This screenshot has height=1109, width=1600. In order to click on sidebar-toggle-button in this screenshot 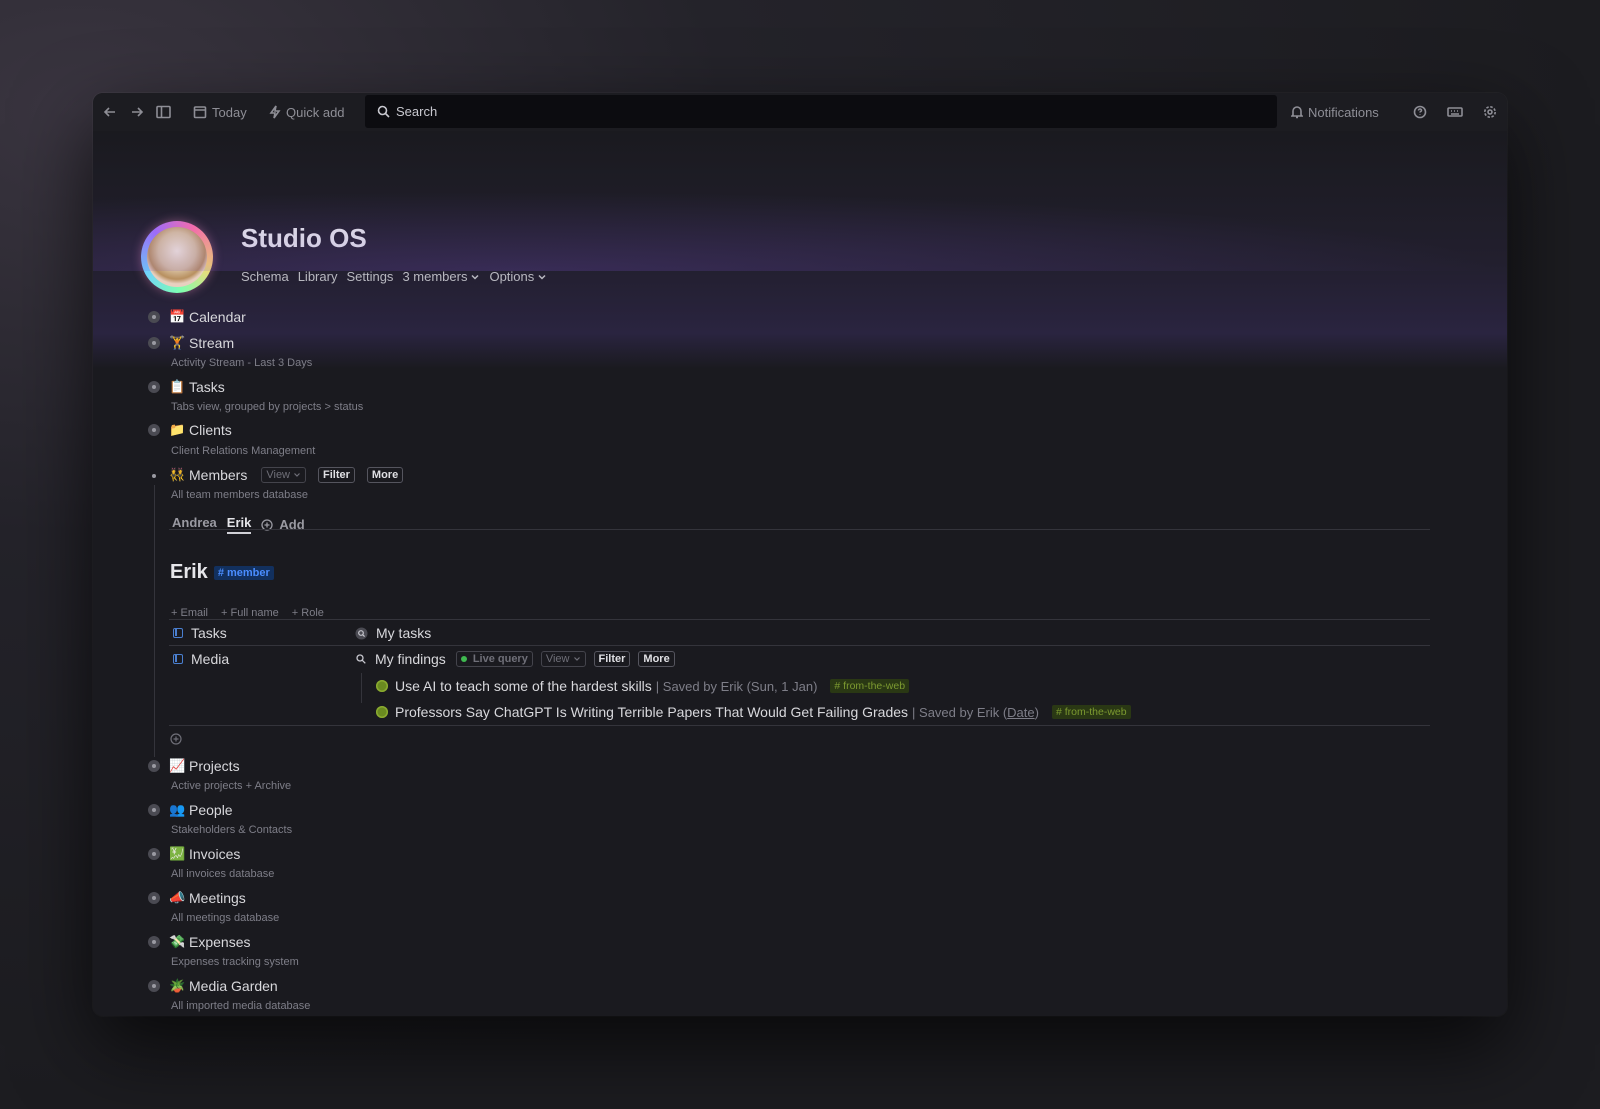, I will do `click(163, 112)`.